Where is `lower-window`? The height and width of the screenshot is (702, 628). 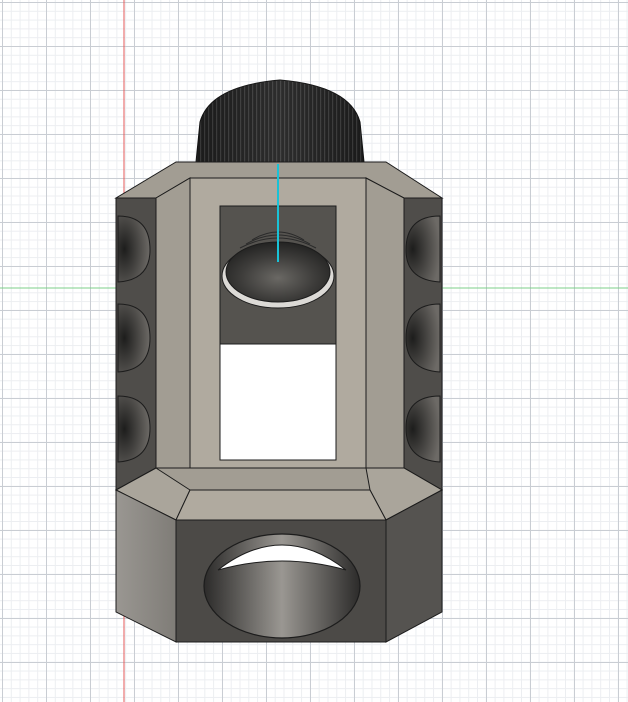 lower-window is located at coordinates (278, 402).